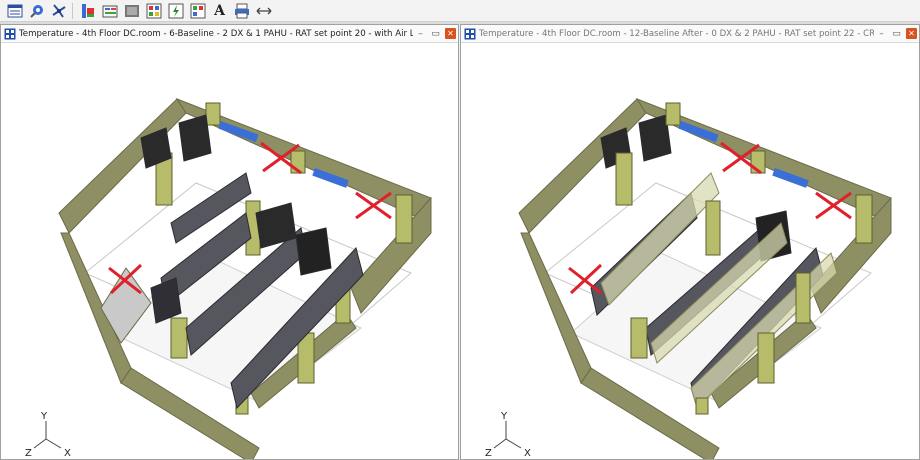 This screenshot has width=920, height=460. Describe the element at coordinates (460, 11) in the screenshot. I see `toolbar: A` at that location.